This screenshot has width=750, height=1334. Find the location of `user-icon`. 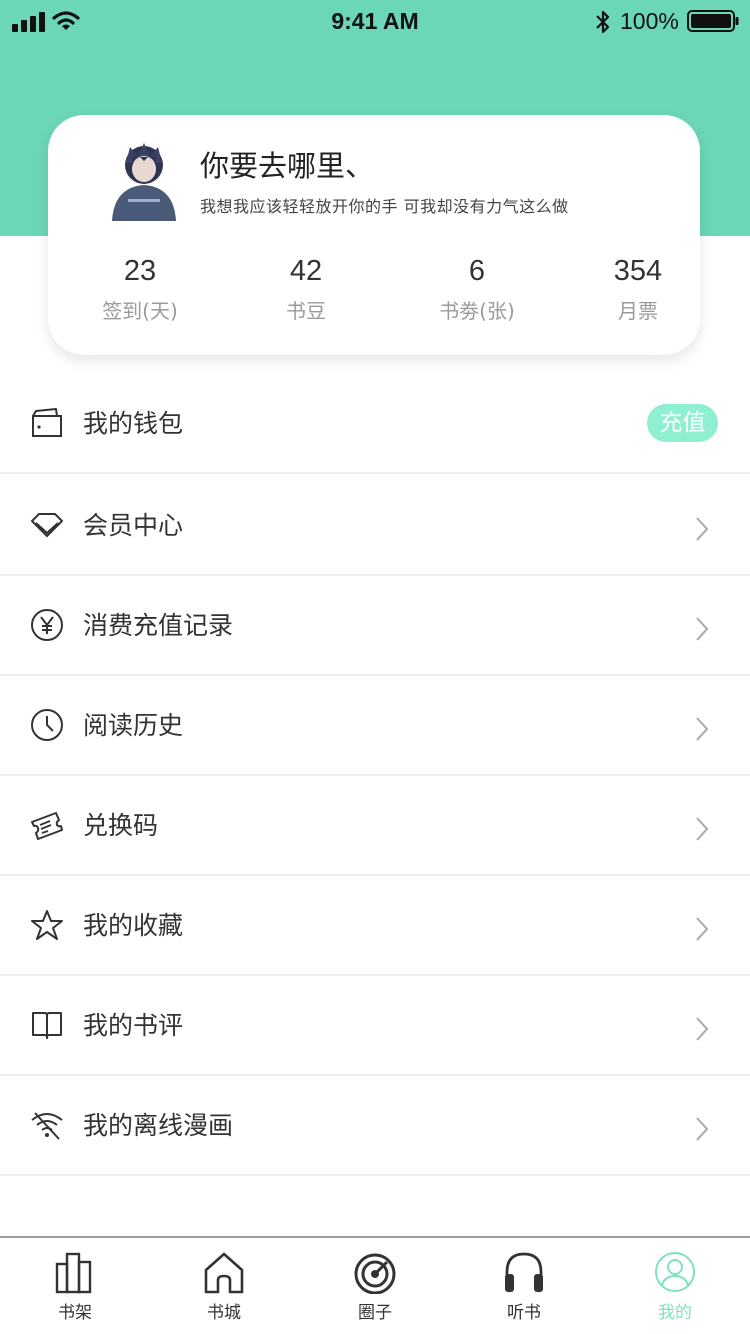

user-icon is located at coordinates (675, 1272).